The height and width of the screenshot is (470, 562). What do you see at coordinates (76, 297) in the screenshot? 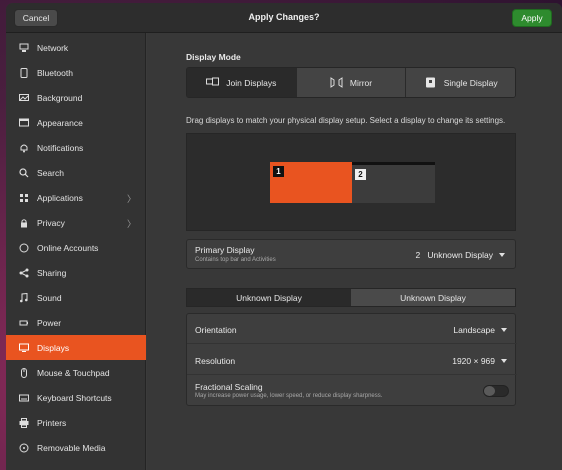
I see `sidebar-item-sound: Sound` at bounding box center [76, 297].